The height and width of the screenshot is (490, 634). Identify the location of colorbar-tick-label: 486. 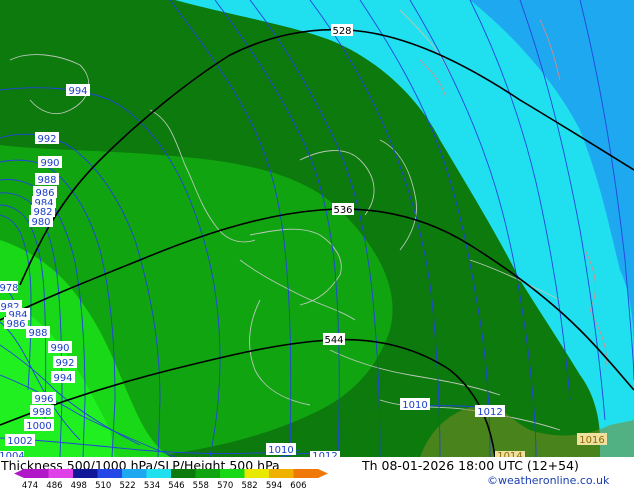
(54, 485).